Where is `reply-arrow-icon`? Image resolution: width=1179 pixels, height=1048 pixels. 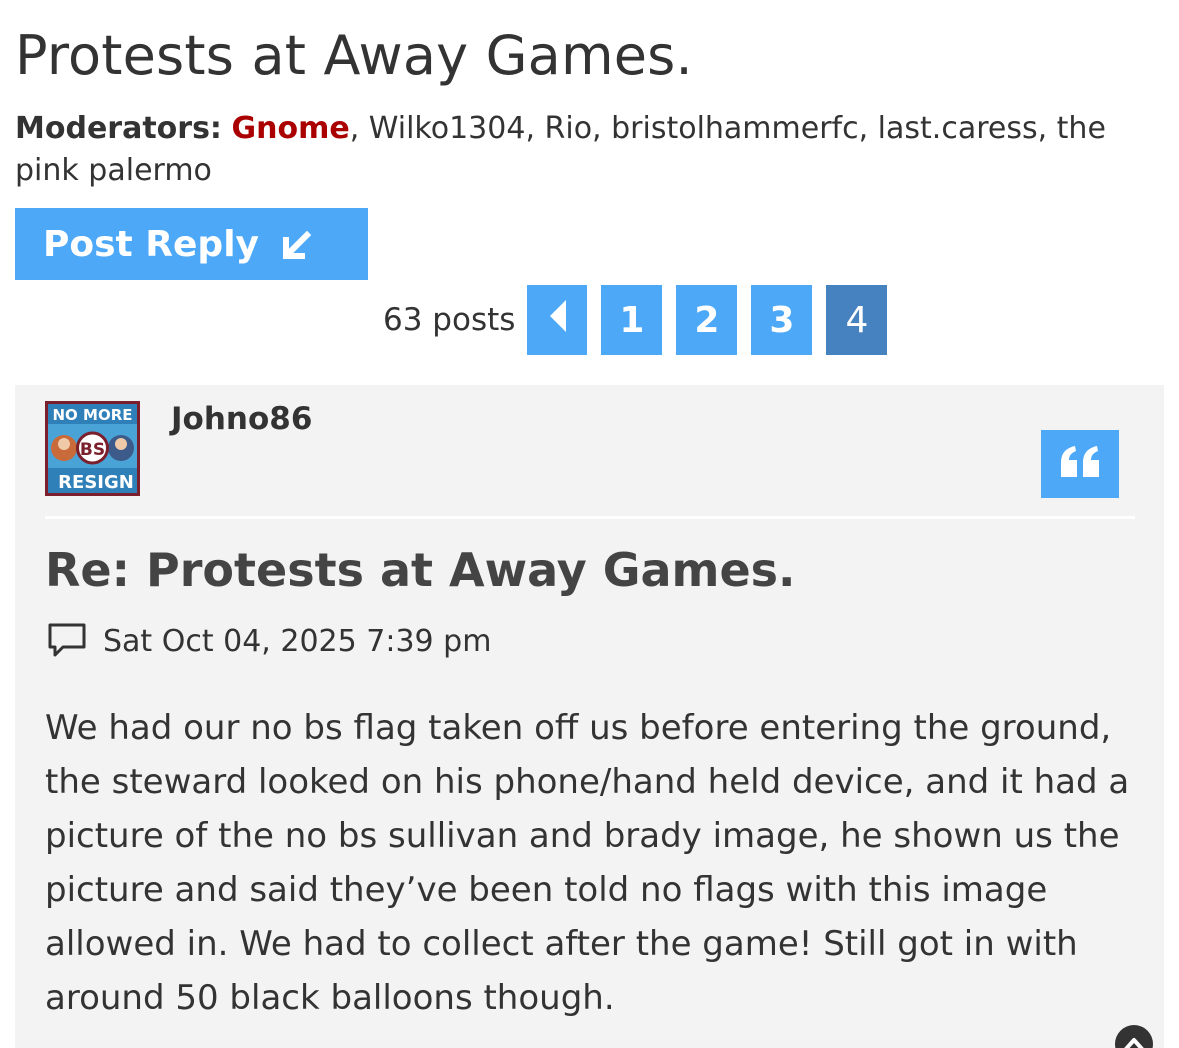
reply-arrow-icon is located at coordinates (296, 244).